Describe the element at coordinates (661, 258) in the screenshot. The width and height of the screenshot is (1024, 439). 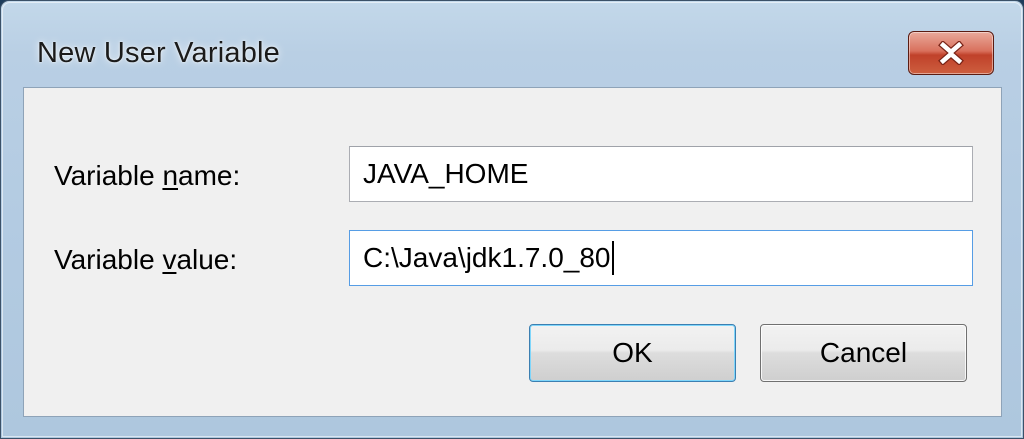
I see `variable-value-input: C:\Java\jdk1.7.0_80` at that location.